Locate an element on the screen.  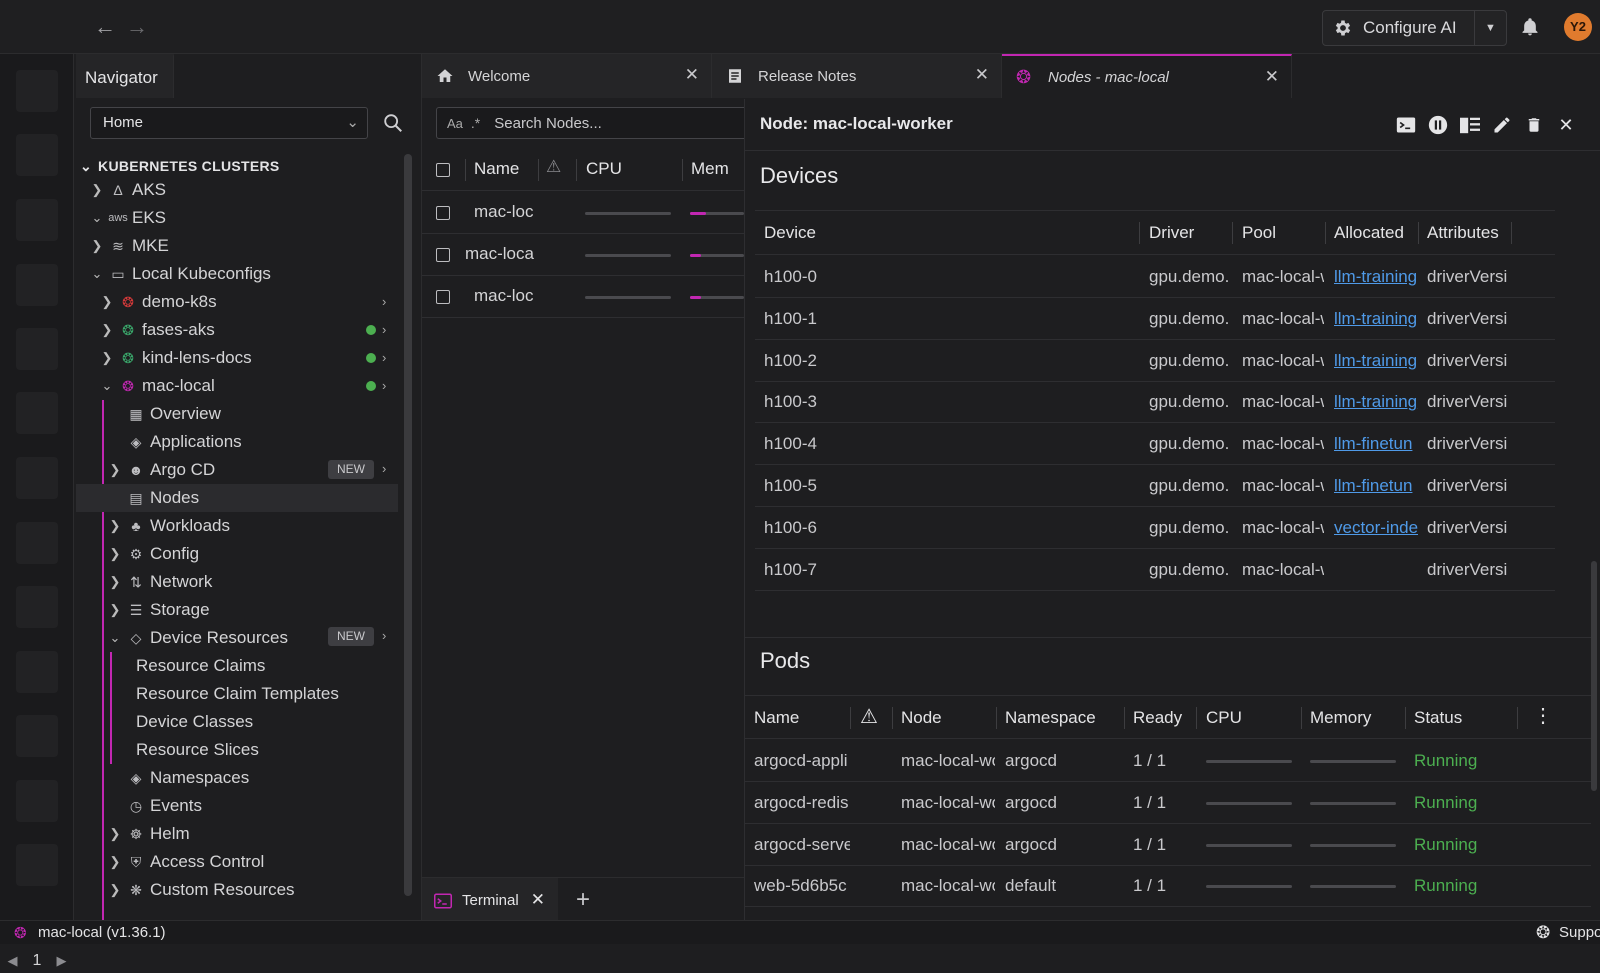
menu-resource-slices: Resource Slices is located at coordinates (197, 750).